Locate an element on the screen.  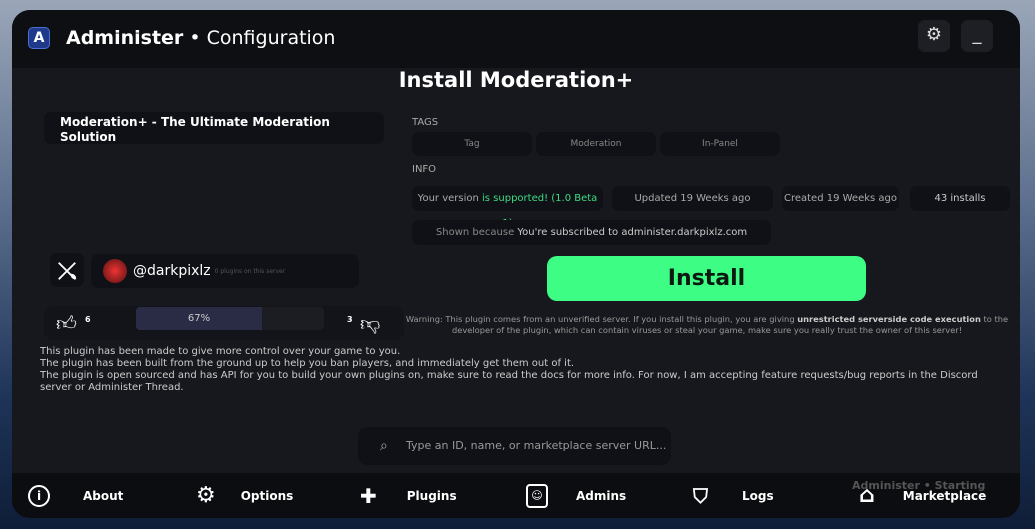
tools-button is located at coordinates (67, 270).